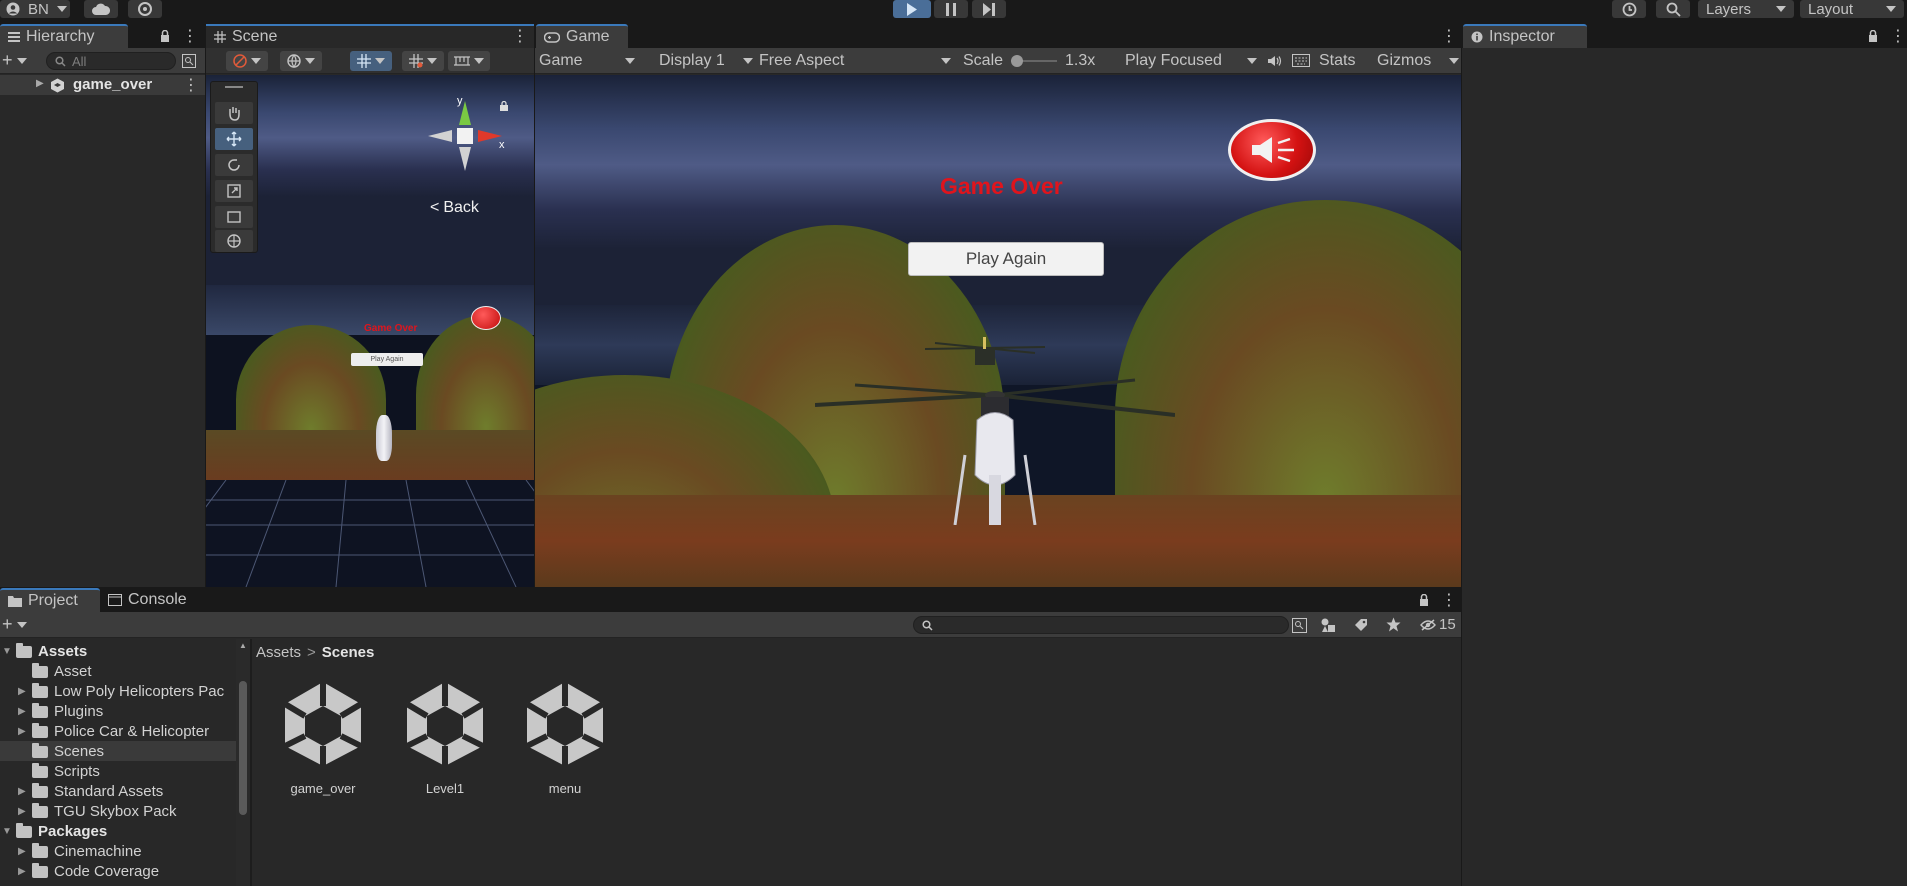 This screenshot has height=886, width=1907. What do you see at coordinates (1525, 36) in the screenshot?
I see `tab-inspector: Inspector` at bounding box center [1525, 36].